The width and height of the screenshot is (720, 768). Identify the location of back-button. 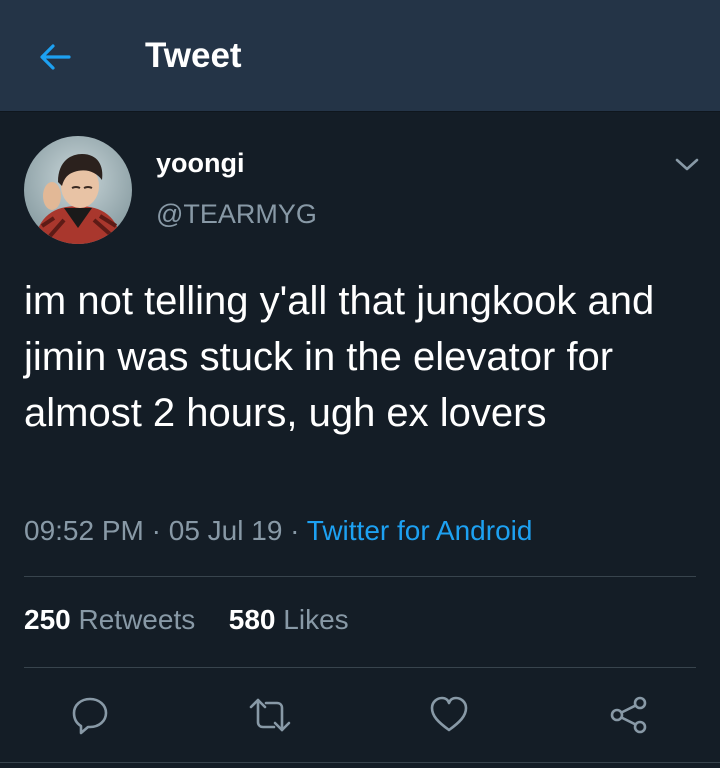
(55, 57).